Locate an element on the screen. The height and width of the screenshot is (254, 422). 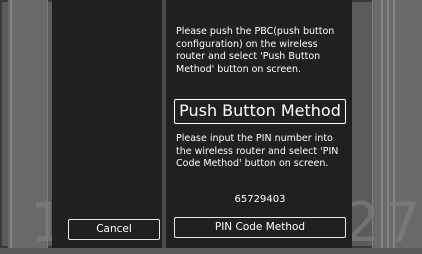
push-button-method-button: Push Button Method is located at coordinates (260, 111).